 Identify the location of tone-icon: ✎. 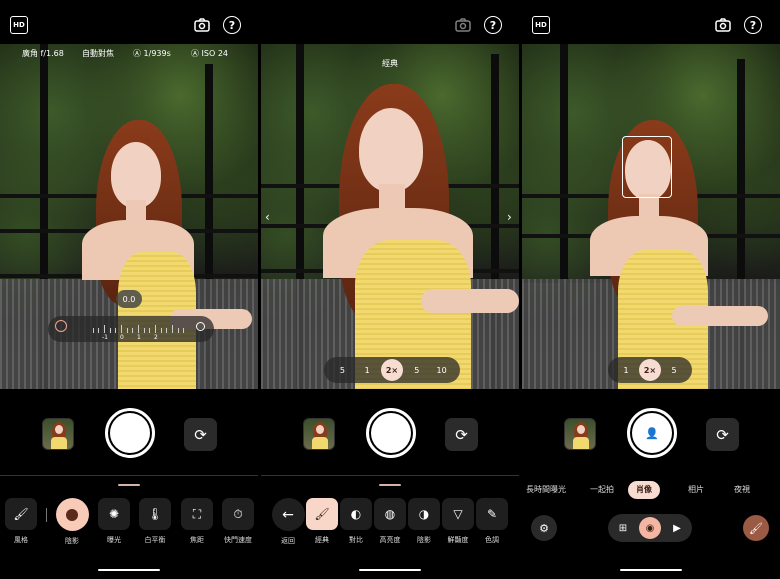
(492, 514).